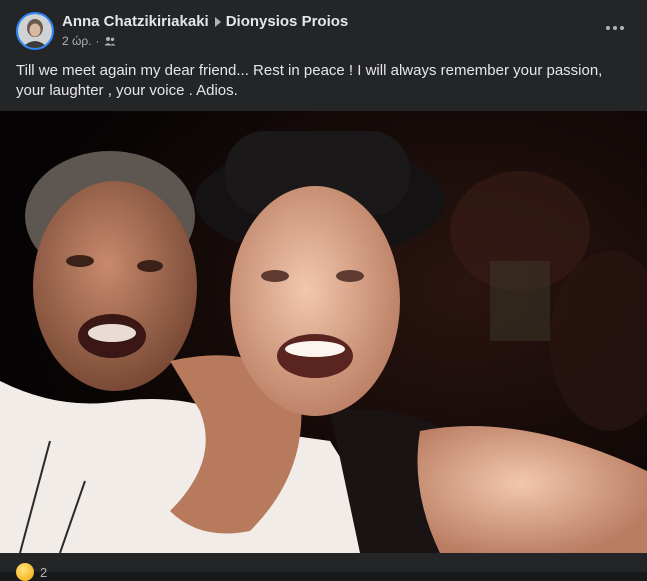 The width and height of the screenshot is (647, 581). I want to click on reactions-summary: 2, so click(31, 572).